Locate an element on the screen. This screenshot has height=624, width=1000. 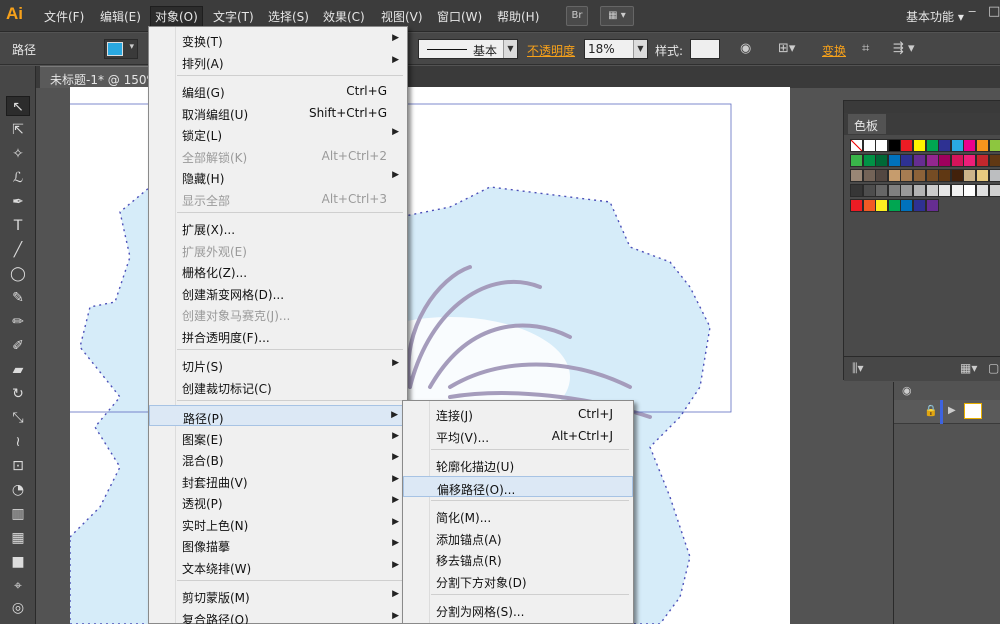
opacity-link: 不透明度 is located at coordinates (551, 50).